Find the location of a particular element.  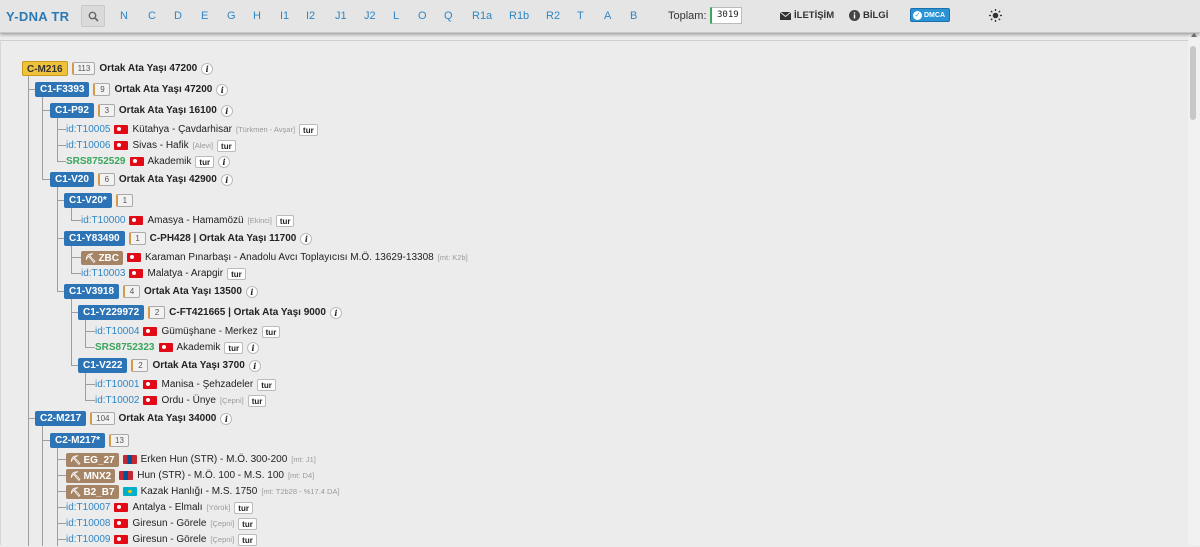

sample-id-link: SRS8752529 is located at coordinates (96, 161).